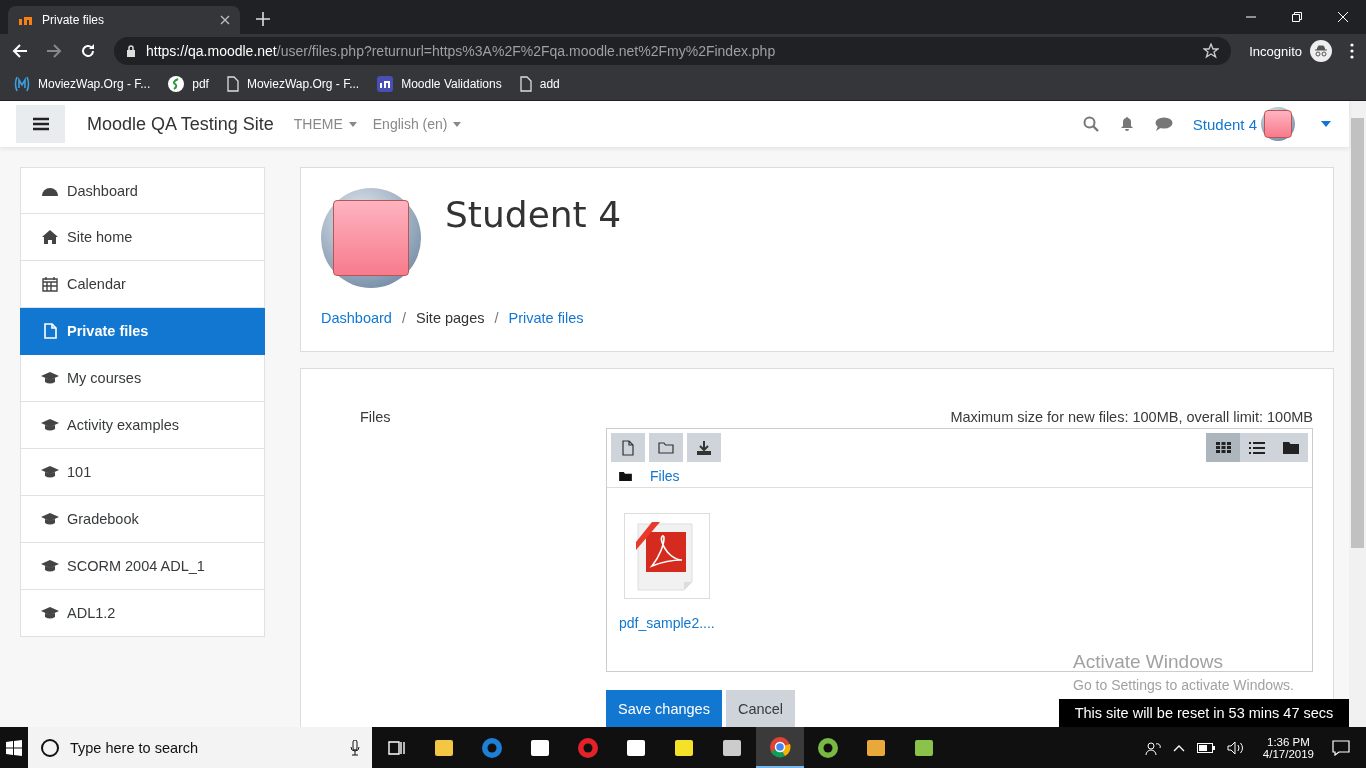 The width and height of the screenshot is (1366, 768). What do you see at coordinates (88, 51) in the screenshot?
I see `reload-icon` at bounding box center [88, 51].